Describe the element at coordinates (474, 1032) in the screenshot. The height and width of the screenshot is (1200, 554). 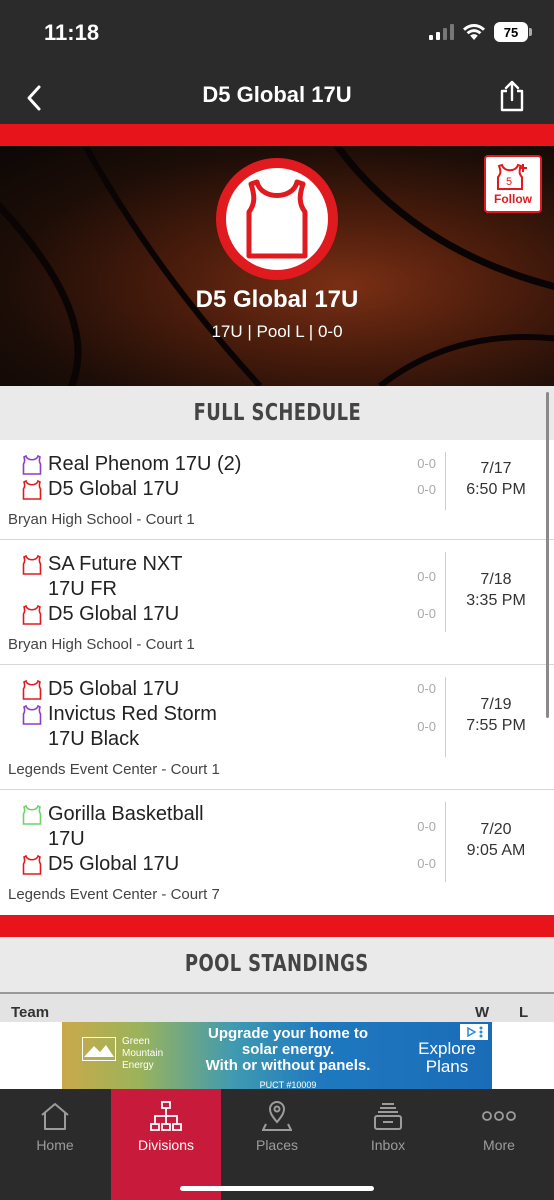
I see `ad-choices-icon` at that location.